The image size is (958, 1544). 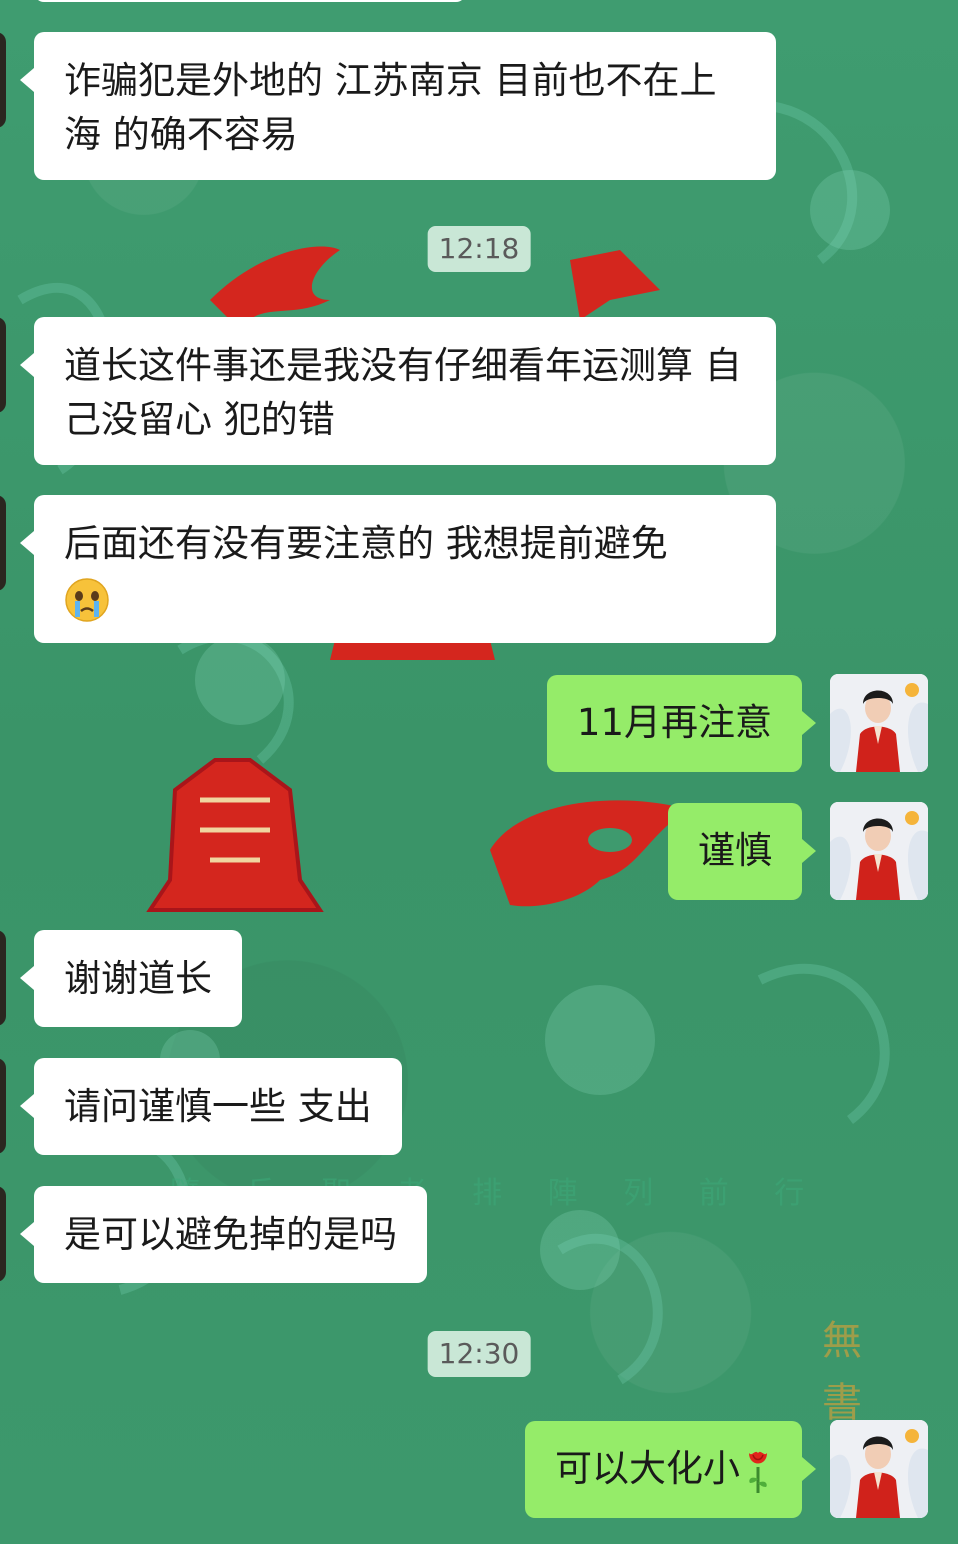 What do you see at coordinates (366, 543) in the screenshot?
I see `message-text: 后面还有没有要注意的 我想提前避免` at bounding box center [366, 543].